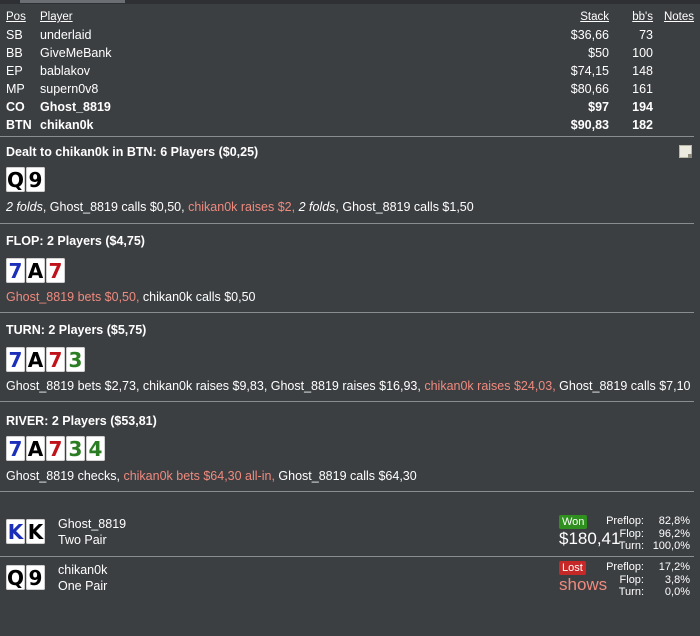  Describe the element at coordinates (589, 89) in the screenshot. I see `player-stack: $80,66` at that location.